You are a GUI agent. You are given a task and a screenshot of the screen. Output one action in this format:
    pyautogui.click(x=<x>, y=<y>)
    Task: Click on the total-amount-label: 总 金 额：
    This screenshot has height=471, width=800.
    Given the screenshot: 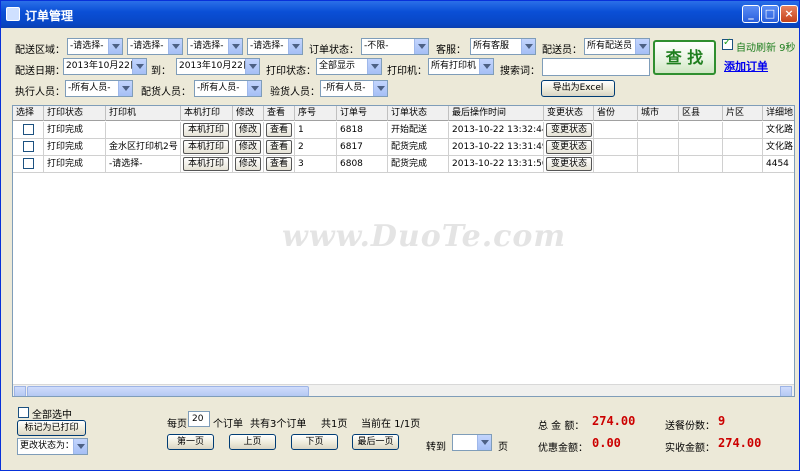 What is the action you would take?
    pyautogui.click(x=561, y=426)
    